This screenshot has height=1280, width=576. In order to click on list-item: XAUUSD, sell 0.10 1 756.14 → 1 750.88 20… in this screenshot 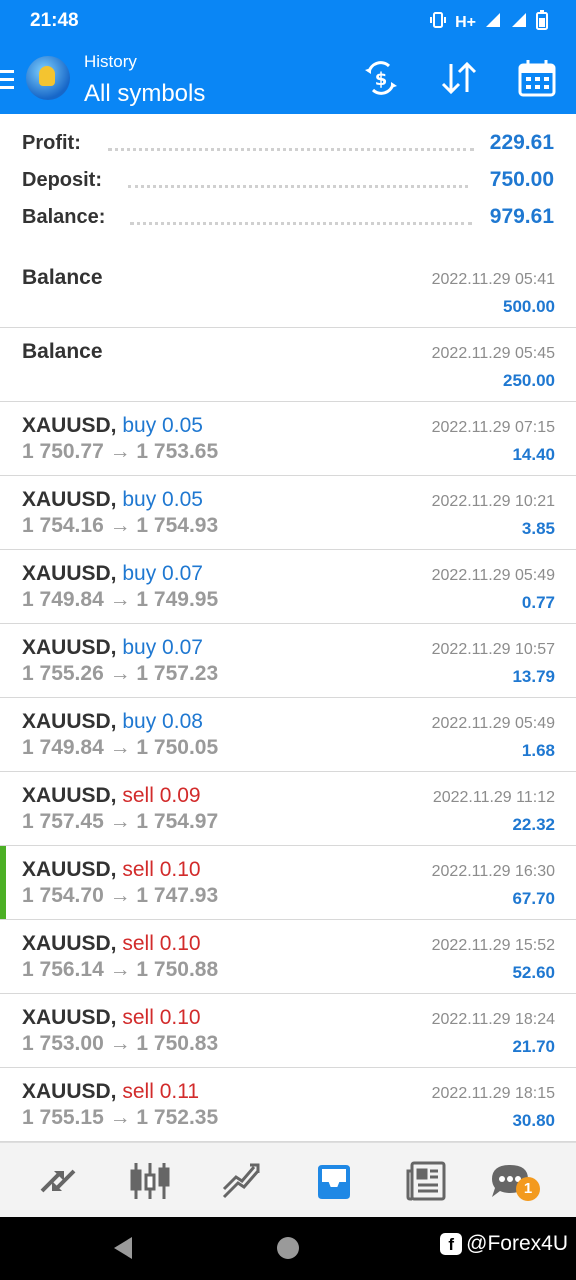, I will do `click(288, 957)`.